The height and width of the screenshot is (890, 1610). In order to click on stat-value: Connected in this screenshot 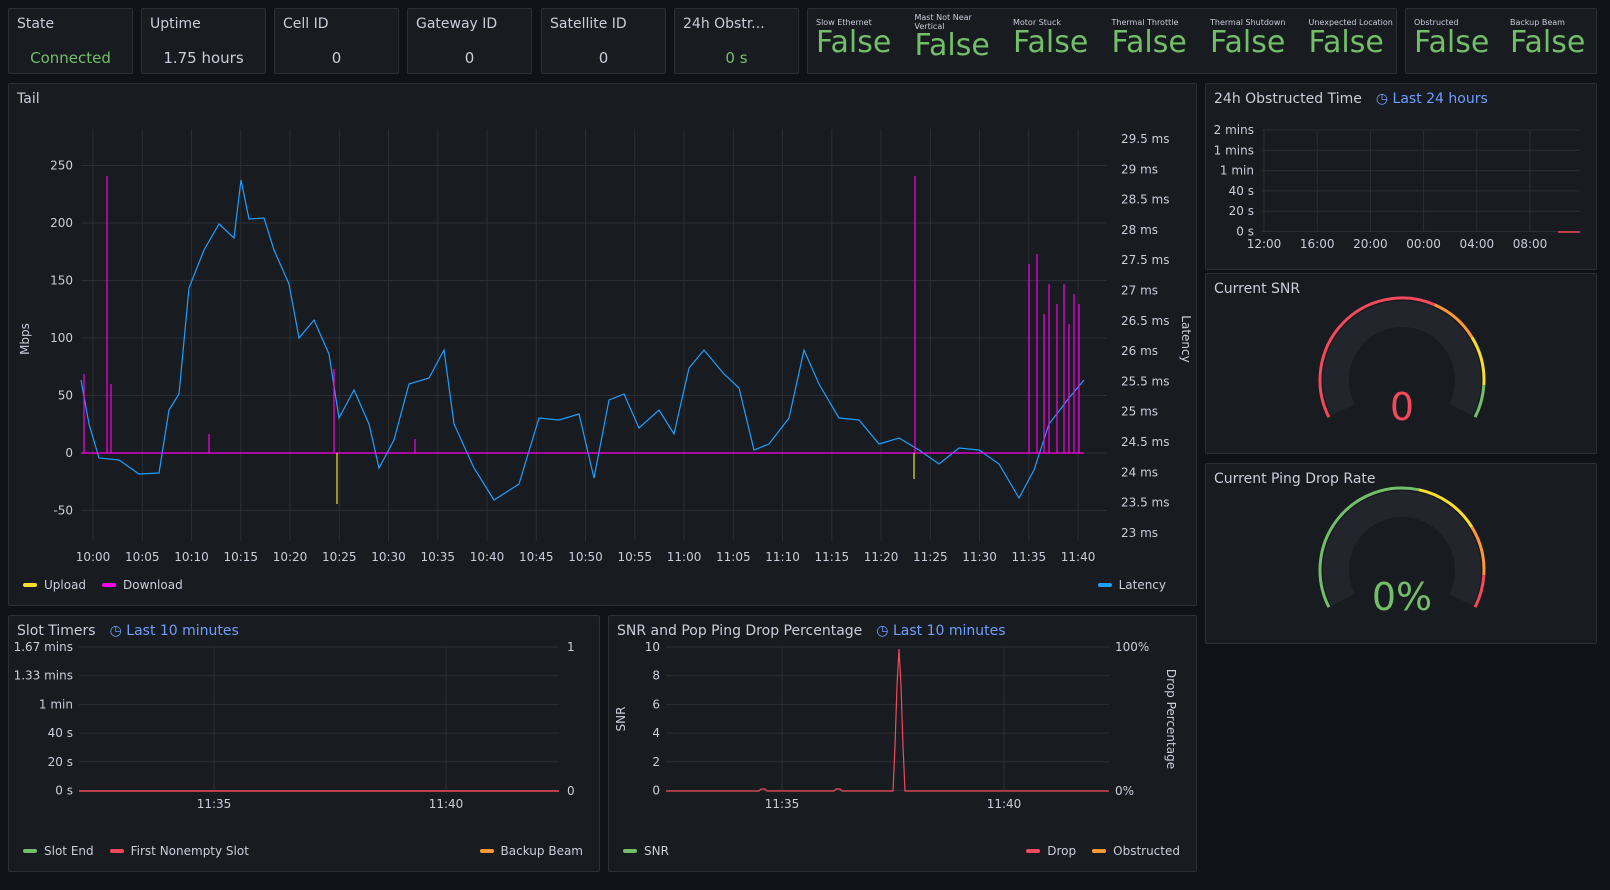, I will do `click(70, 58)`.